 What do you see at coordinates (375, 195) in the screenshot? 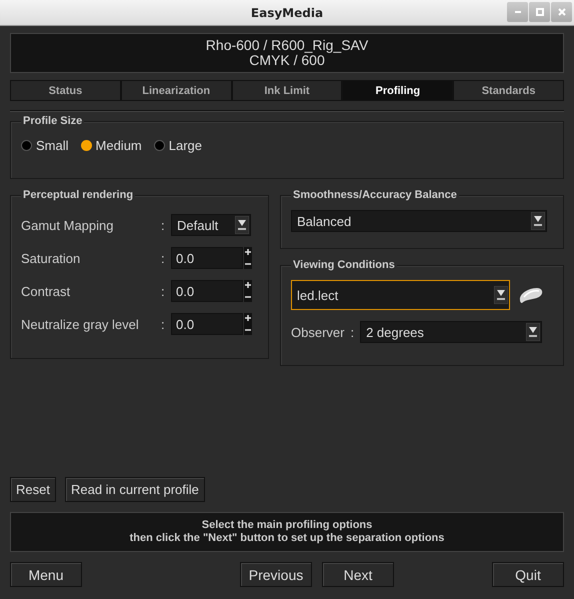
I see `group-title: Smoothness/Accuracy Balance` at bounding box center [375, 195].